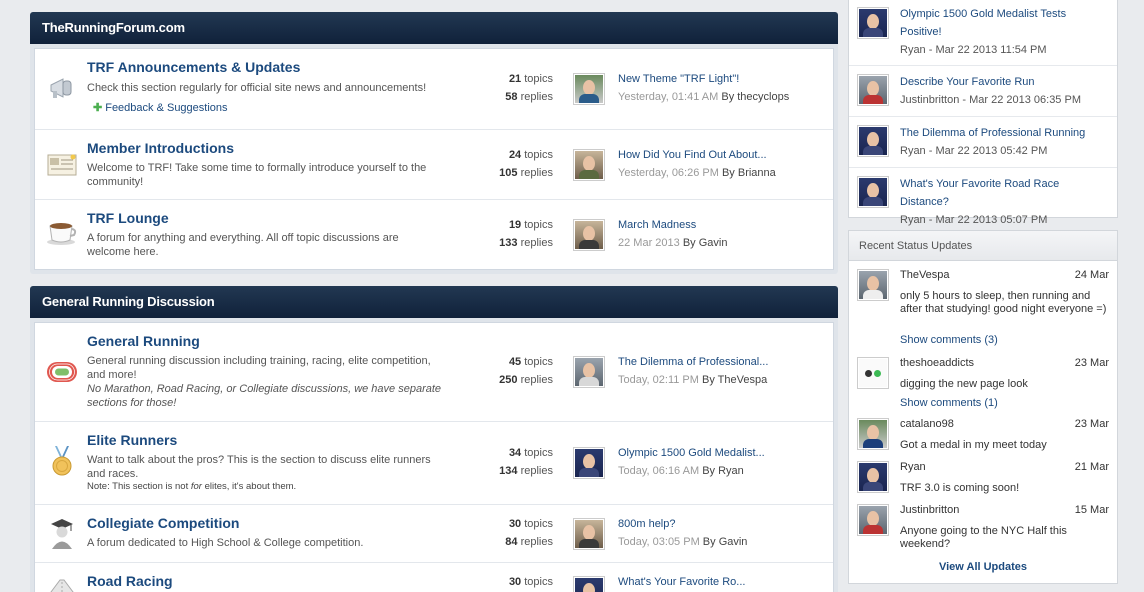 This screenshot has width=1144, height=592. What do you see at coordinates (515, 155) in the screenshot?
I see `topics-count: 24` at bounding box center [515, 155].